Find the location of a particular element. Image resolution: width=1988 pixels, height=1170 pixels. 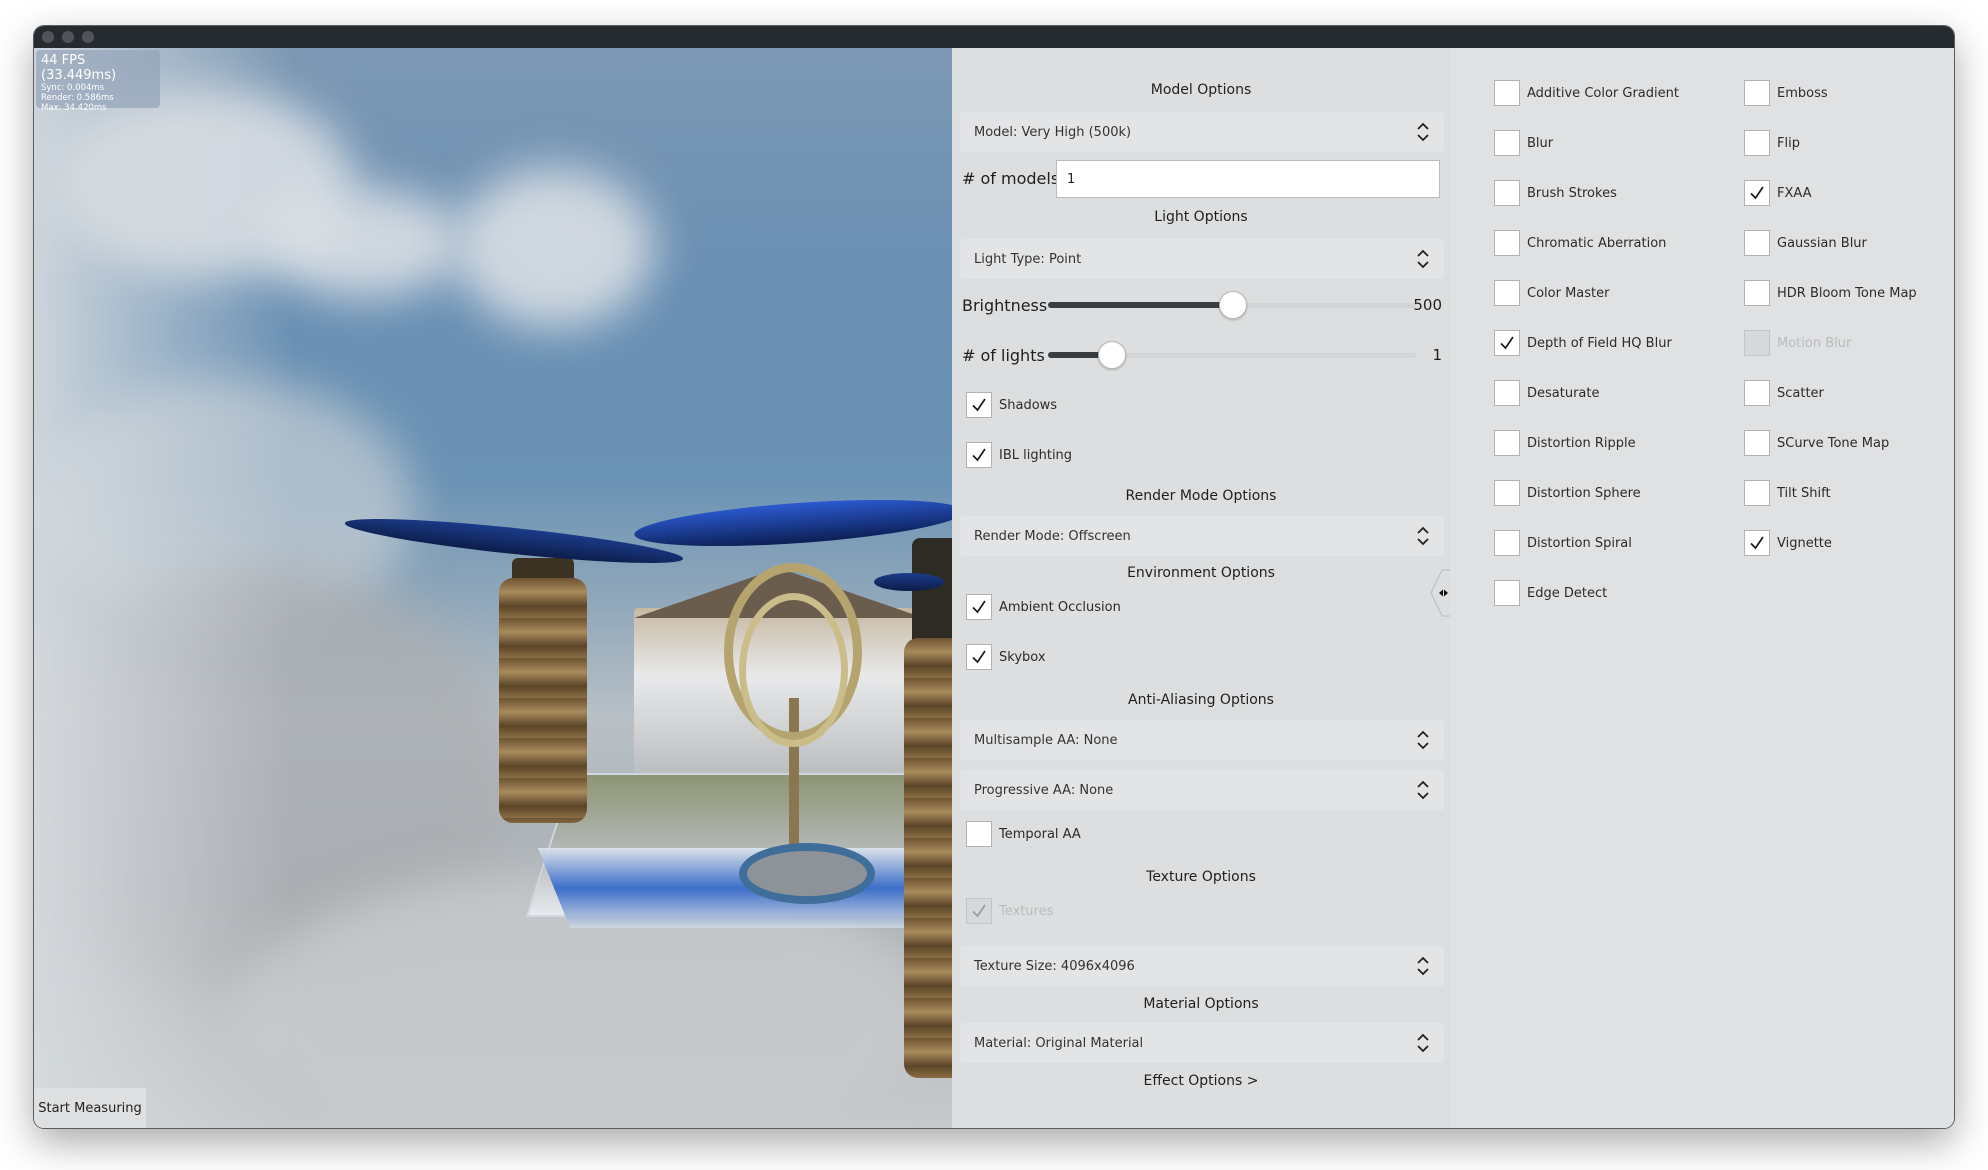

checkbox-label: Motion Blur is located at coordinates (1814, 343).